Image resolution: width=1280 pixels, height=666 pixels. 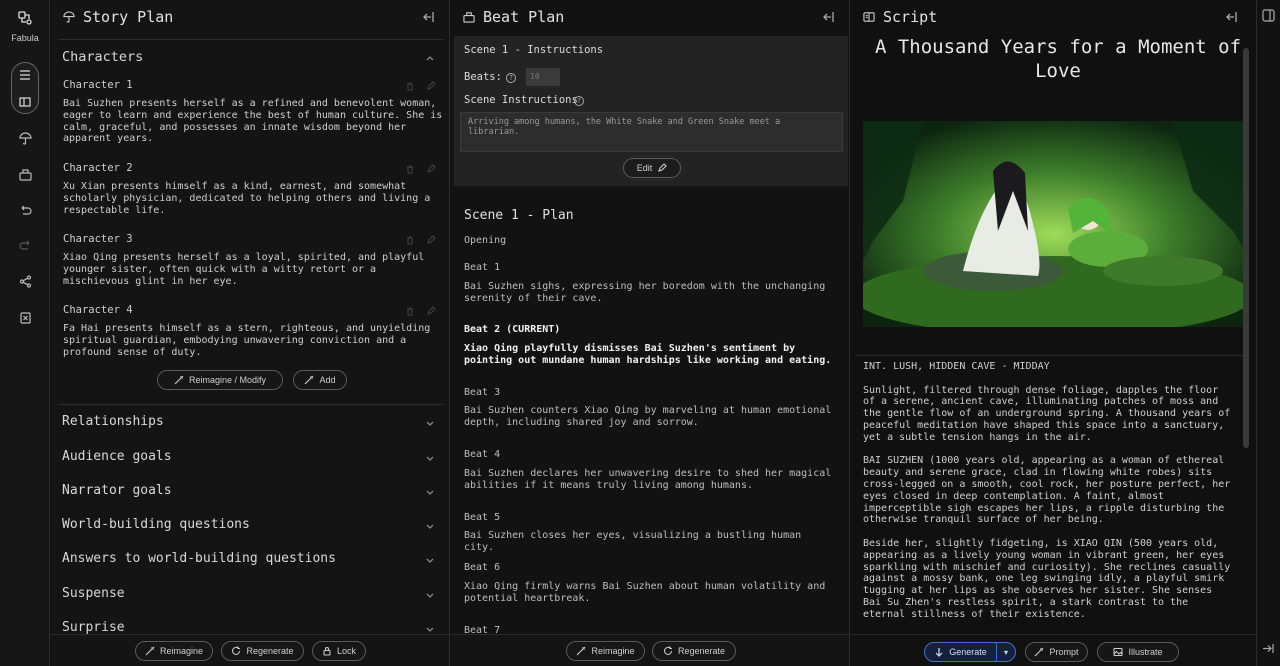 I want to click on script-footer: Generate ▾ Prompt Illustrate, so click(x=1053, y=650).